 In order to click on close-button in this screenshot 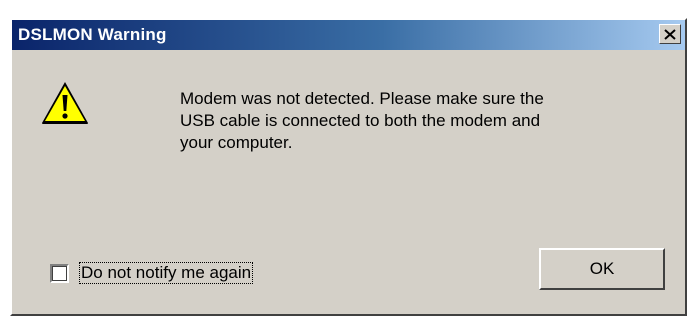, I will do `click(670, 34)`.